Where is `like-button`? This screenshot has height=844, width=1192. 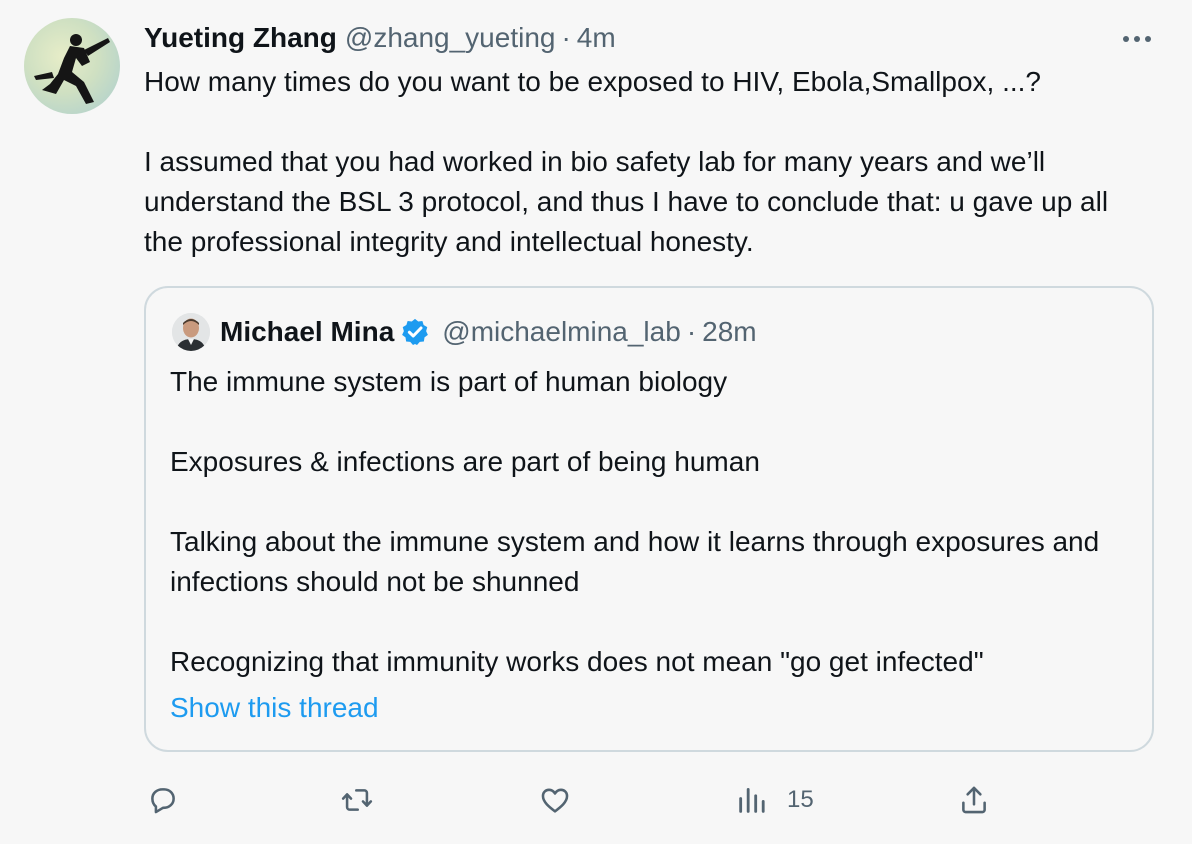 like-button is located at coordinates (555, 800).